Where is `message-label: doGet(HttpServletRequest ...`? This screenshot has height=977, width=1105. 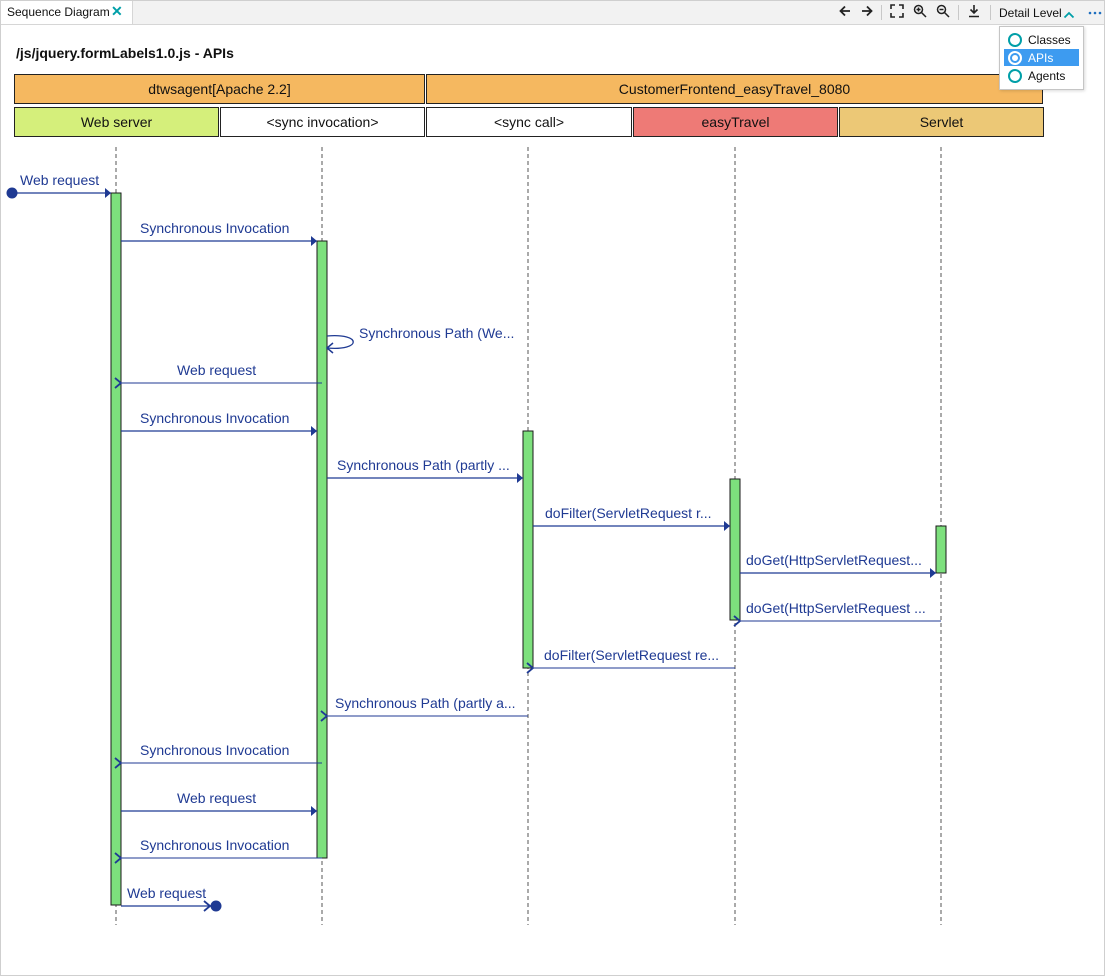 message-label: doGet(HttpServletRequest ... is located at coordinates (836, 608).